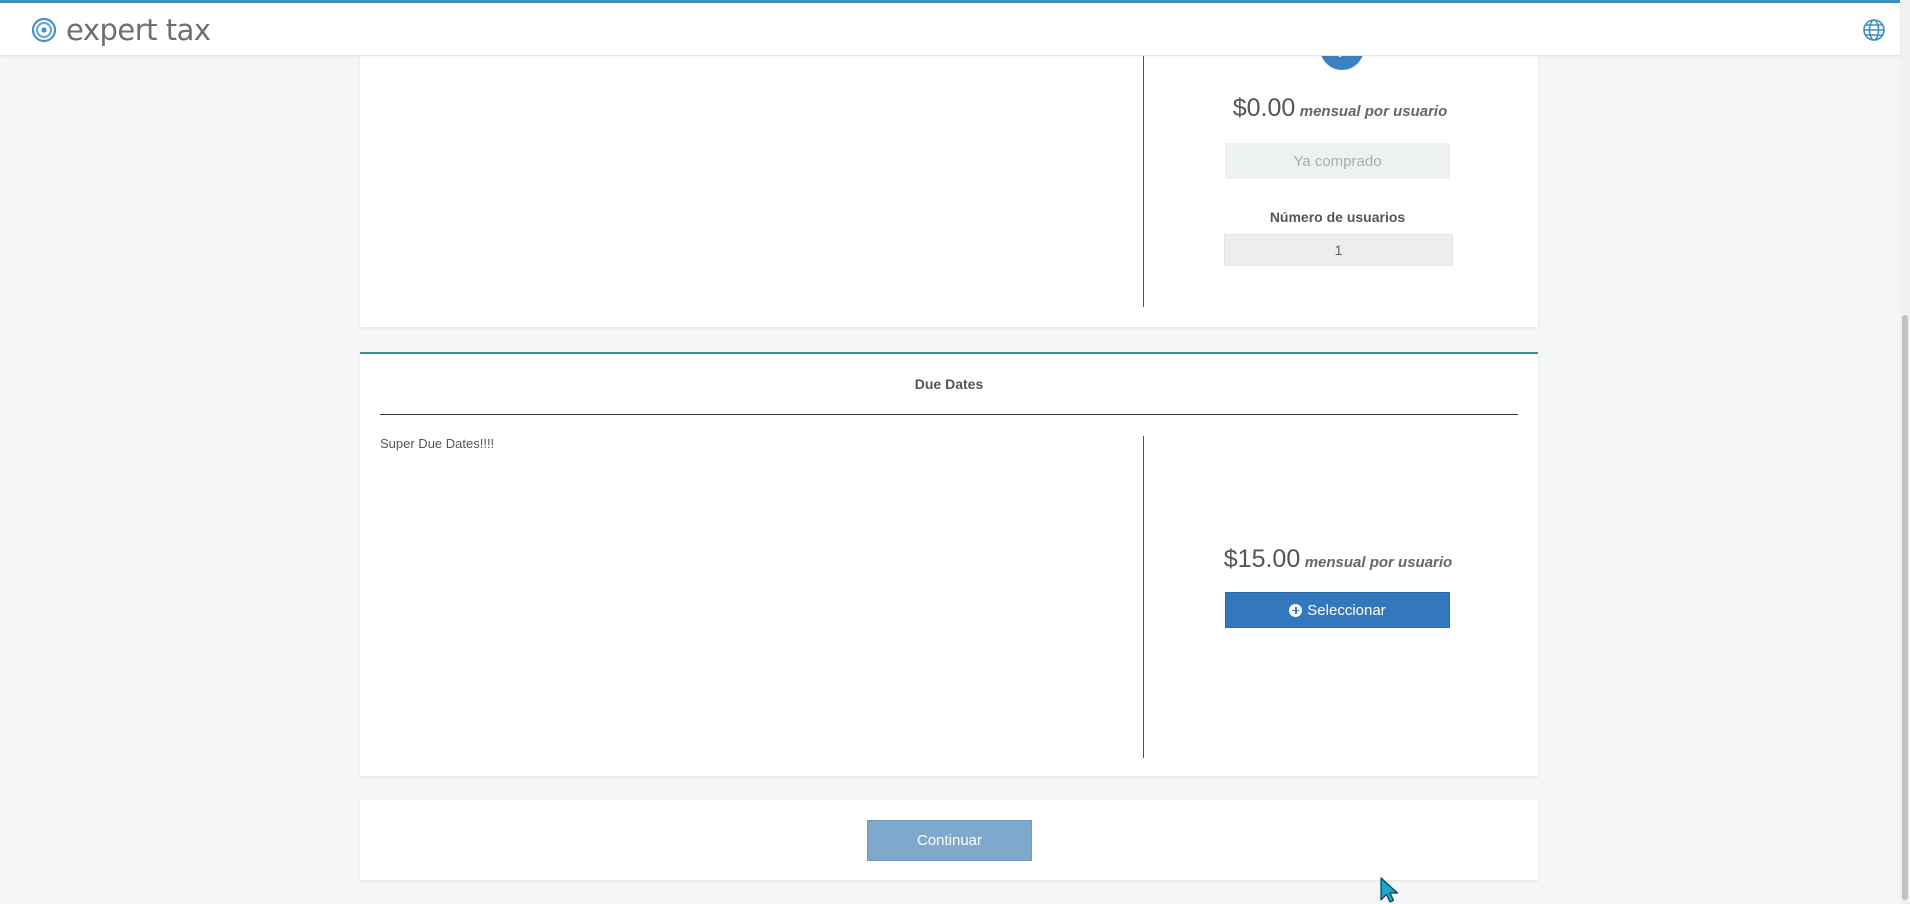 The width and height of the screenshot is (1910, 904). Describe the element at coordinates (1905, 607) in the screenshot. I see `scrollbar-thumb` at that location.